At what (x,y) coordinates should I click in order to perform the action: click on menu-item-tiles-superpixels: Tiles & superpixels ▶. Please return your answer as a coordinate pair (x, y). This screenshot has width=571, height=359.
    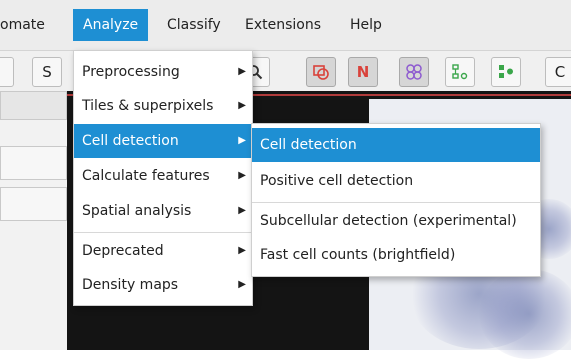
    Looking at the image, I should click on (163, 106).